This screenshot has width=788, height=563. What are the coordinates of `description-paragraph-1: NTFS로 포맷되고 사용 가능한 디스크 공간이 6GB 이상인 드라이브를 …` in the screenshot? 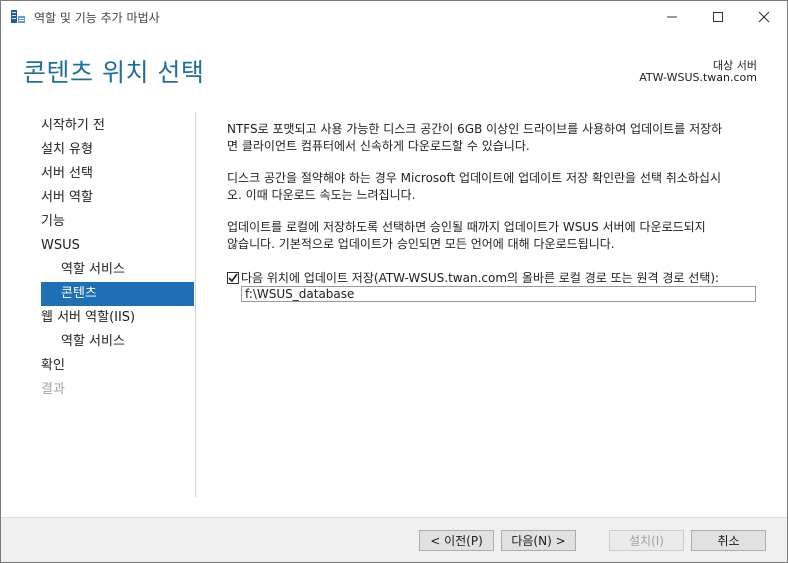 It's located at (494, 138).